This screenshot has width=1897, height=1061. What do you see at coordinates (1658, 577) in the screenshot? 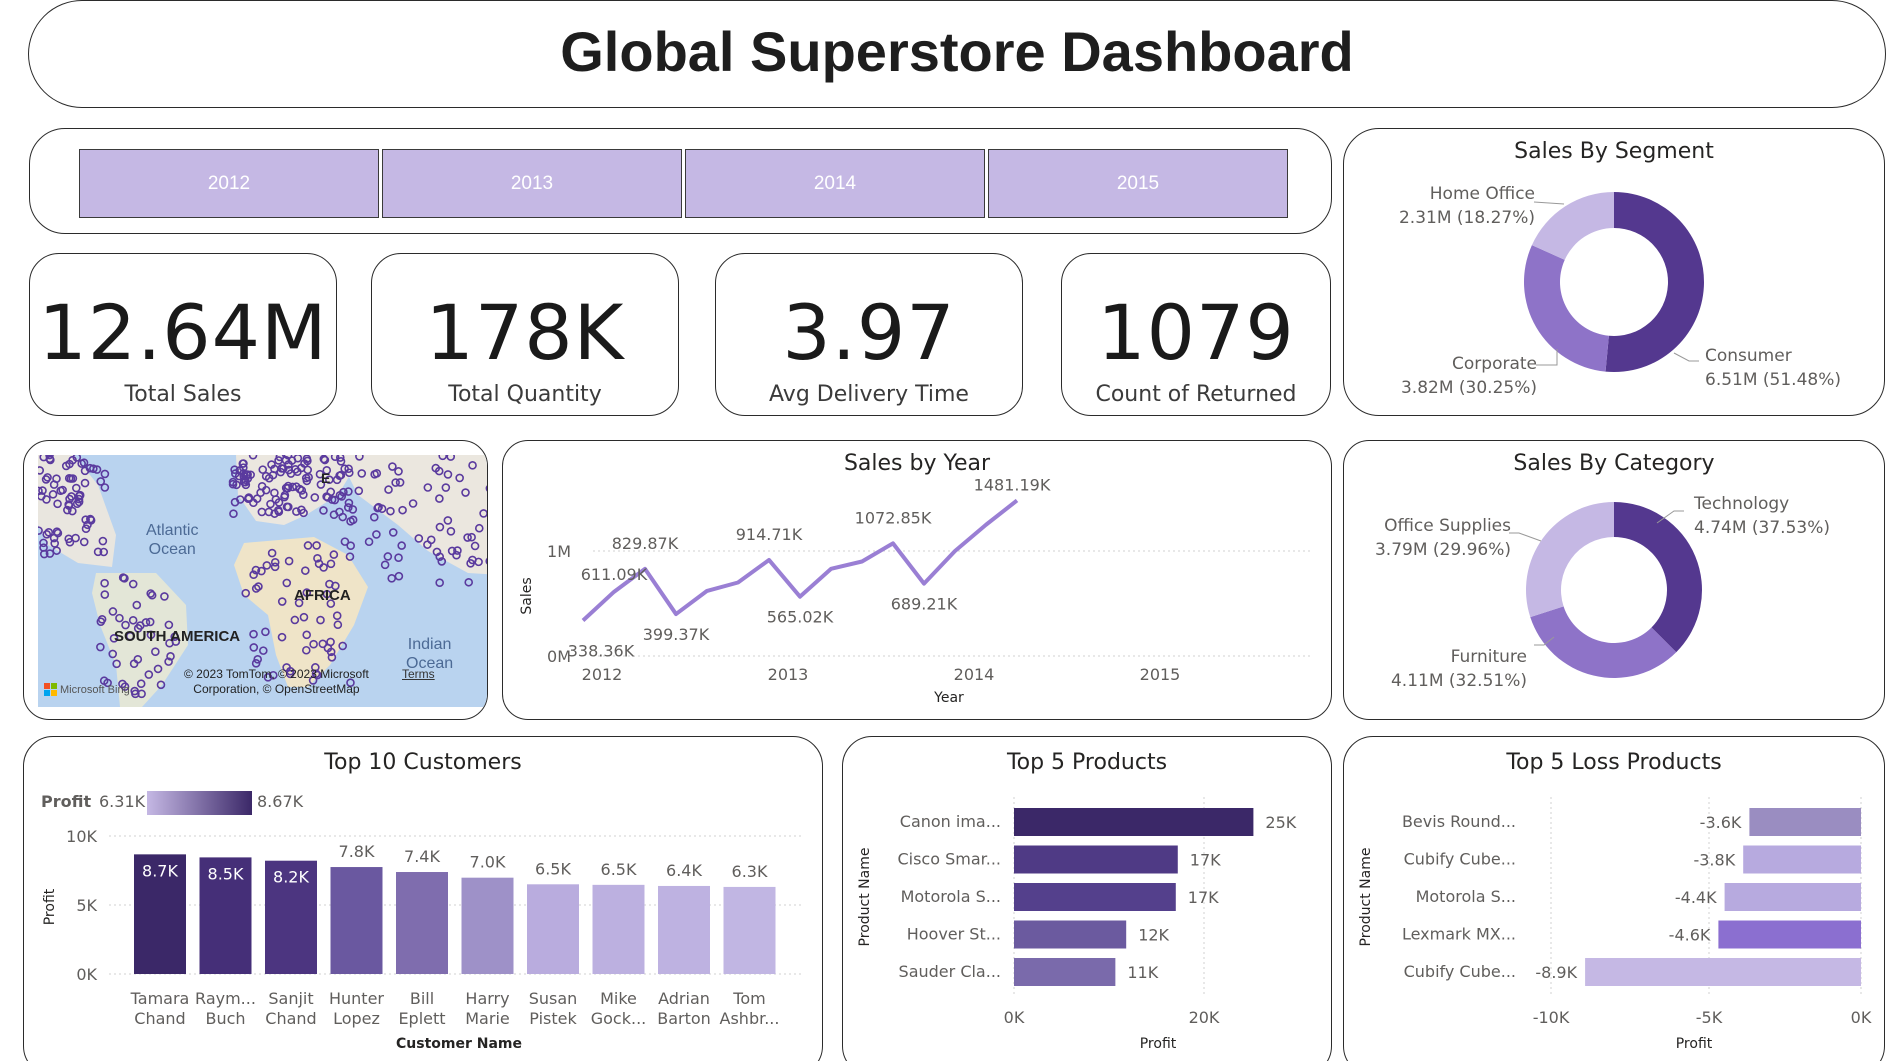
I see `donut-slice-technology` at bounding box center [1658, 577].